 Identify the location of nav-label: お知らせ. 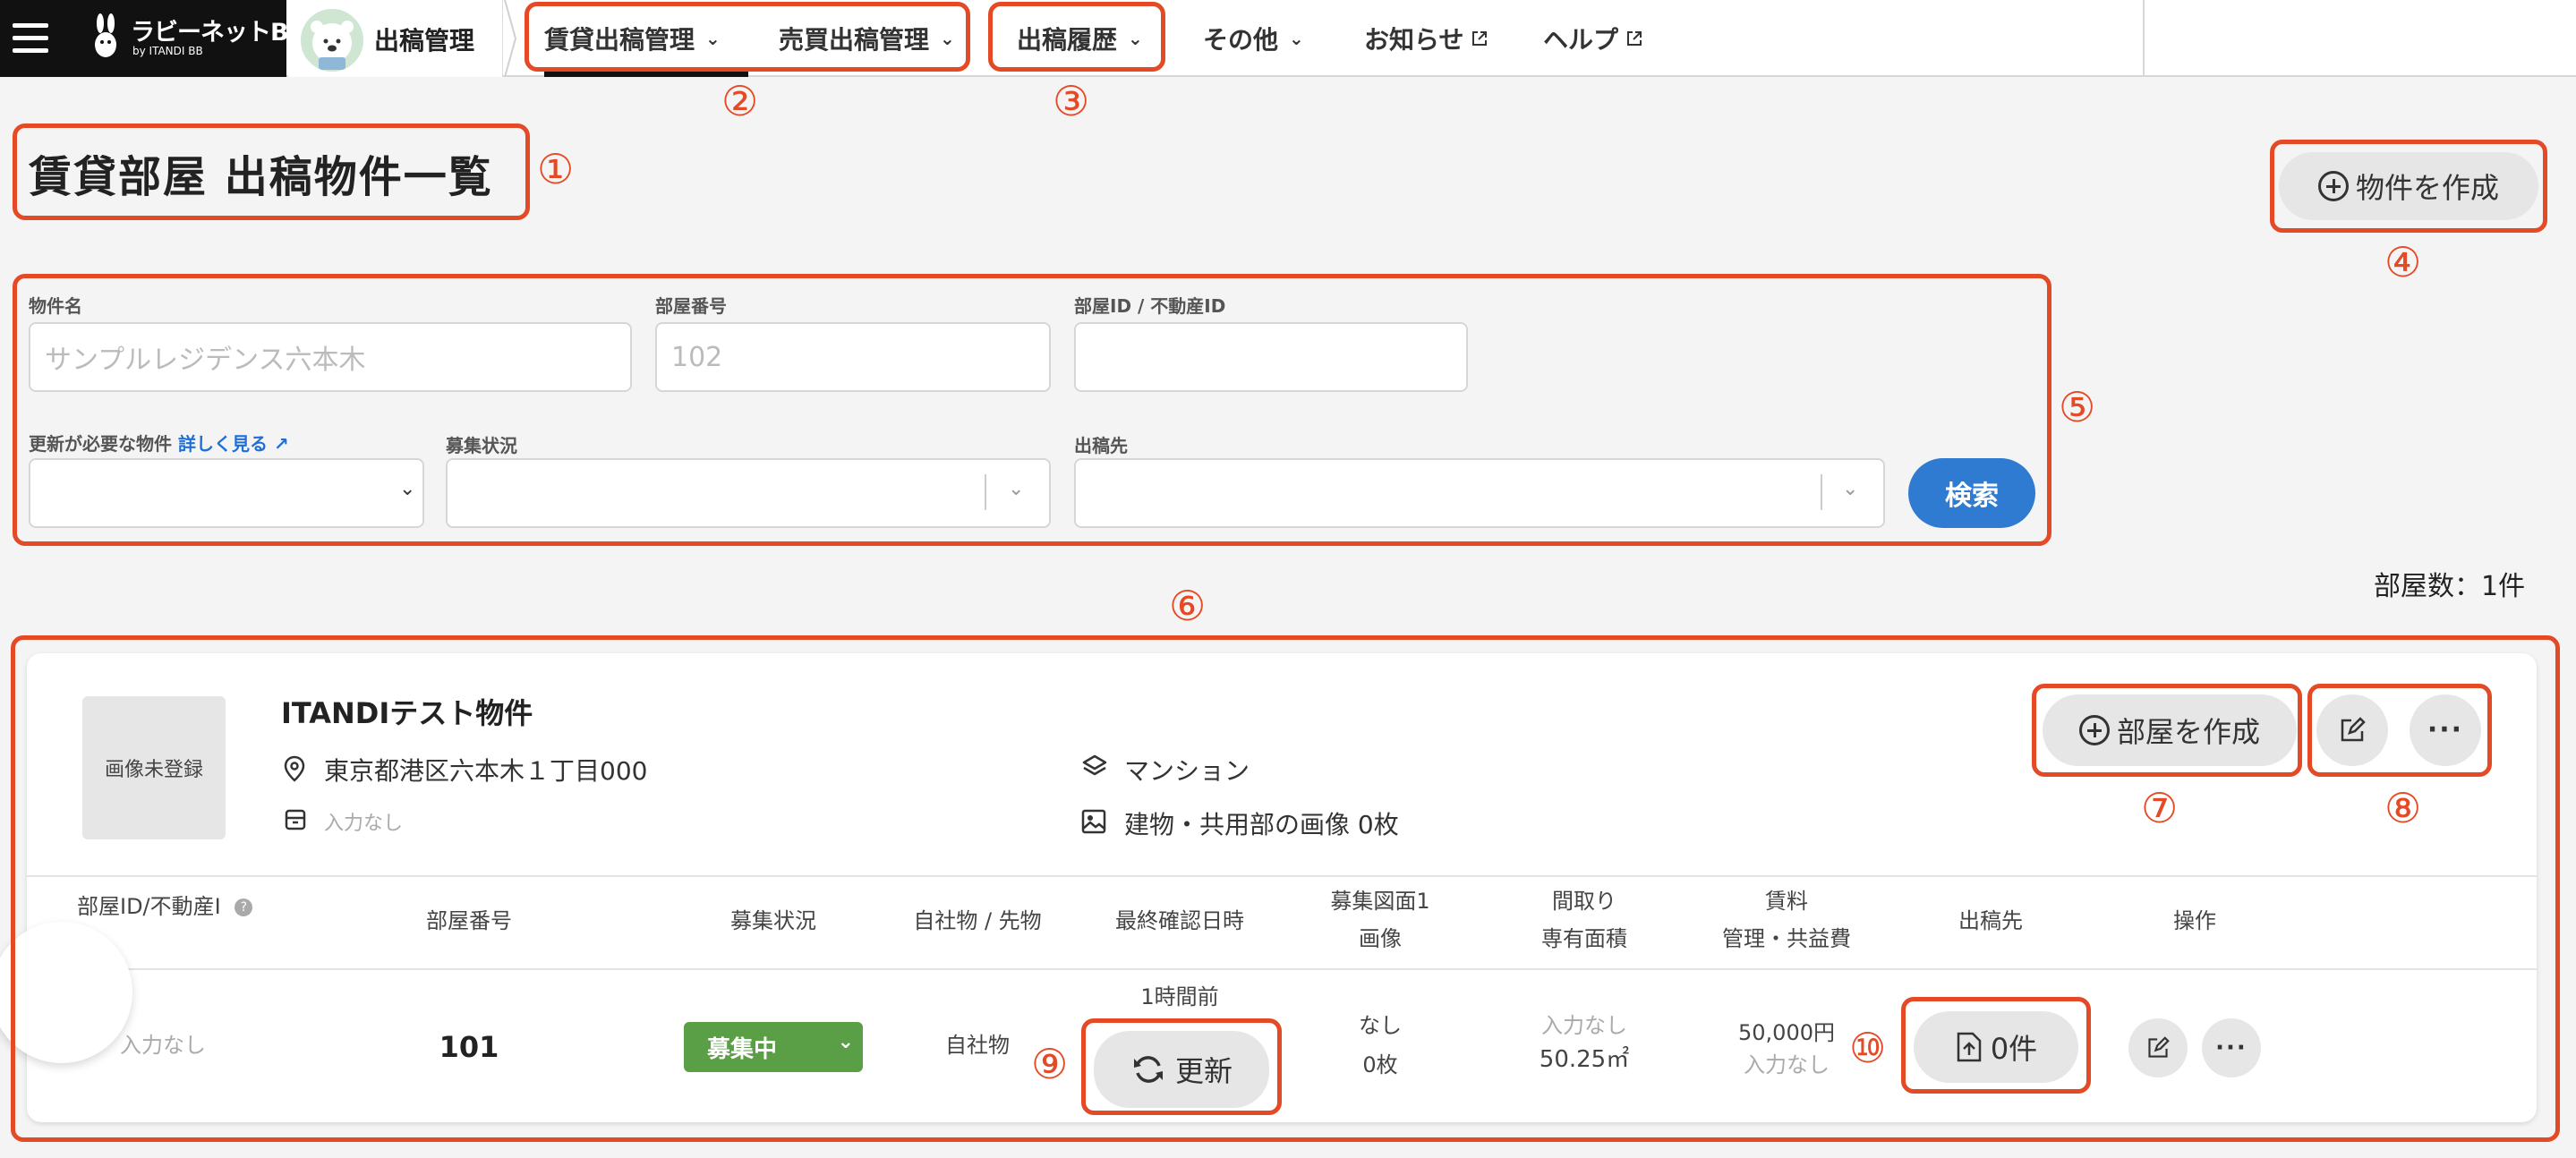
(1414, 40).